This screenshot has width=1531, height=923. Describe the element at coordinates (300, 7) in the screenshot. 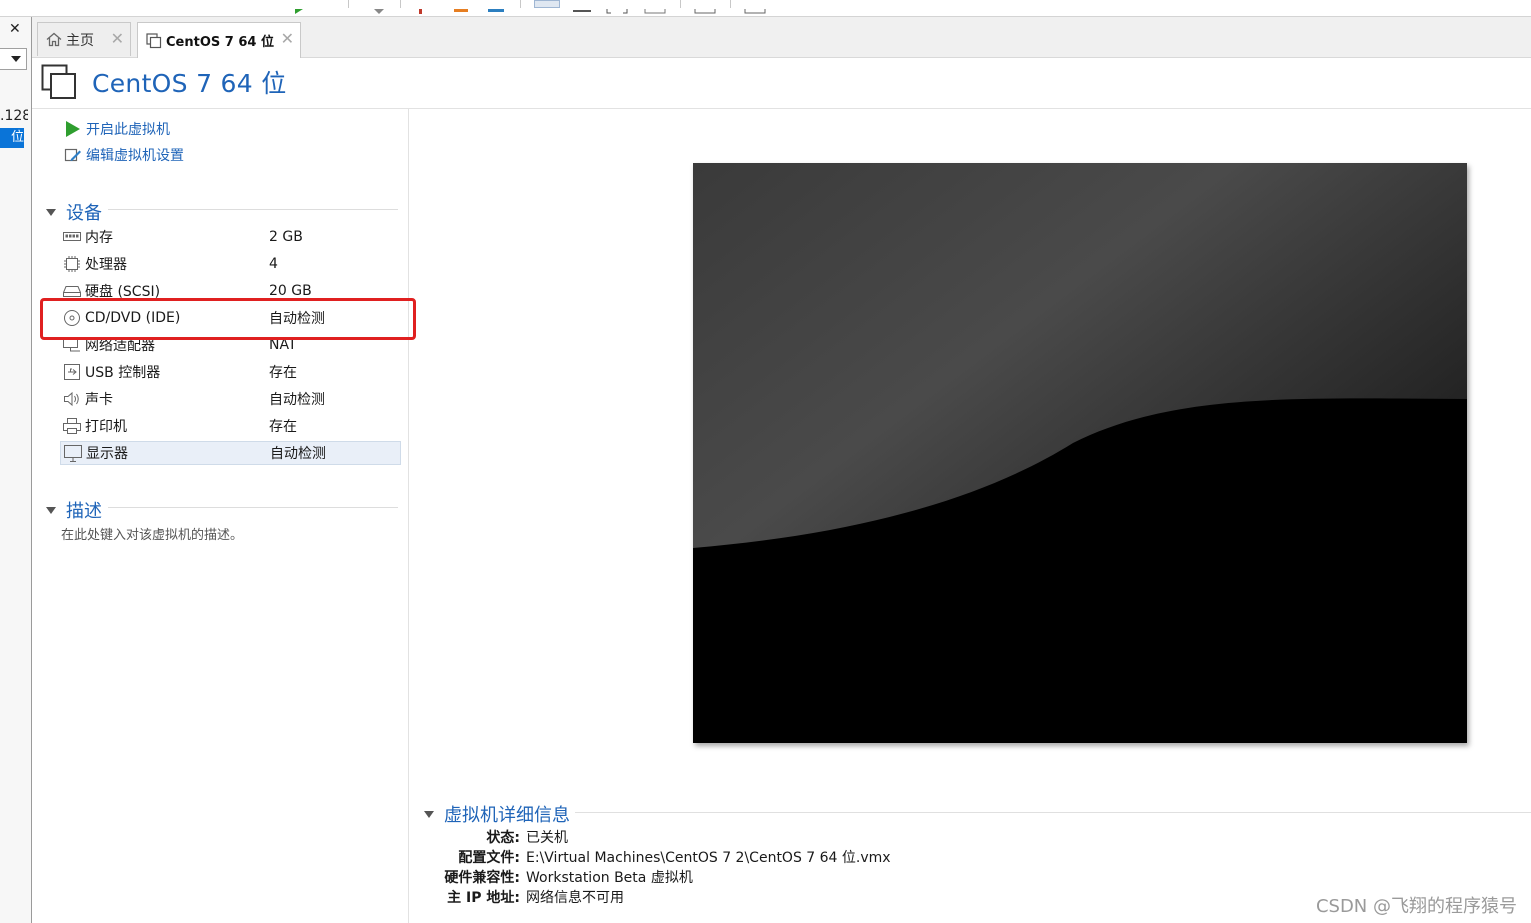

I see `power-on-toolbar-icon` at that location.